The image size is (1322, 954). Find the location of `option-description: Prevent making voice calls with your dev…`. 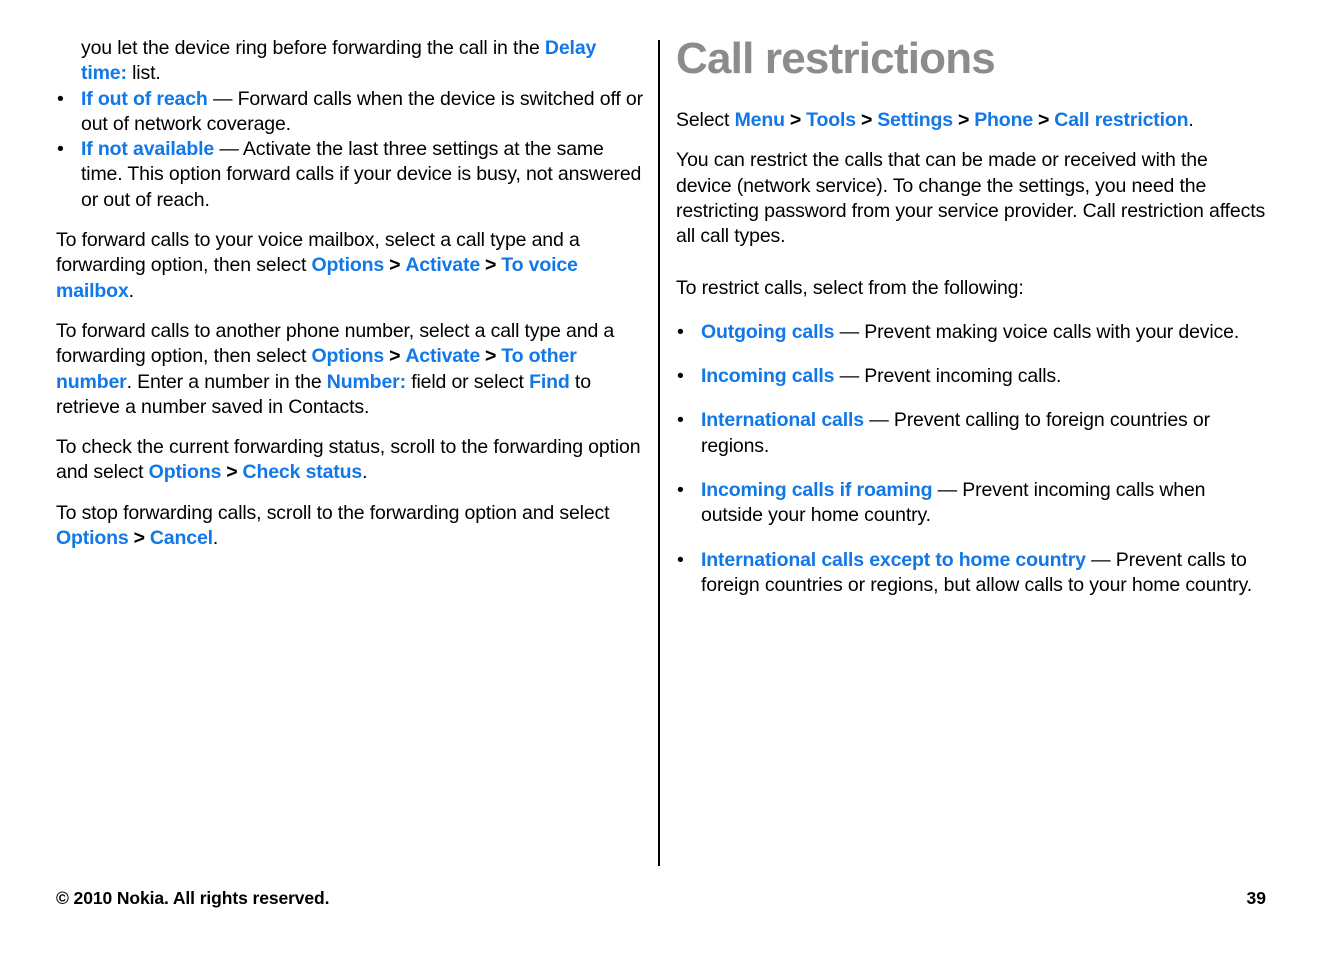

option-description: Prevent making voice calls with your dev… is located at coordinates (1052, 331).